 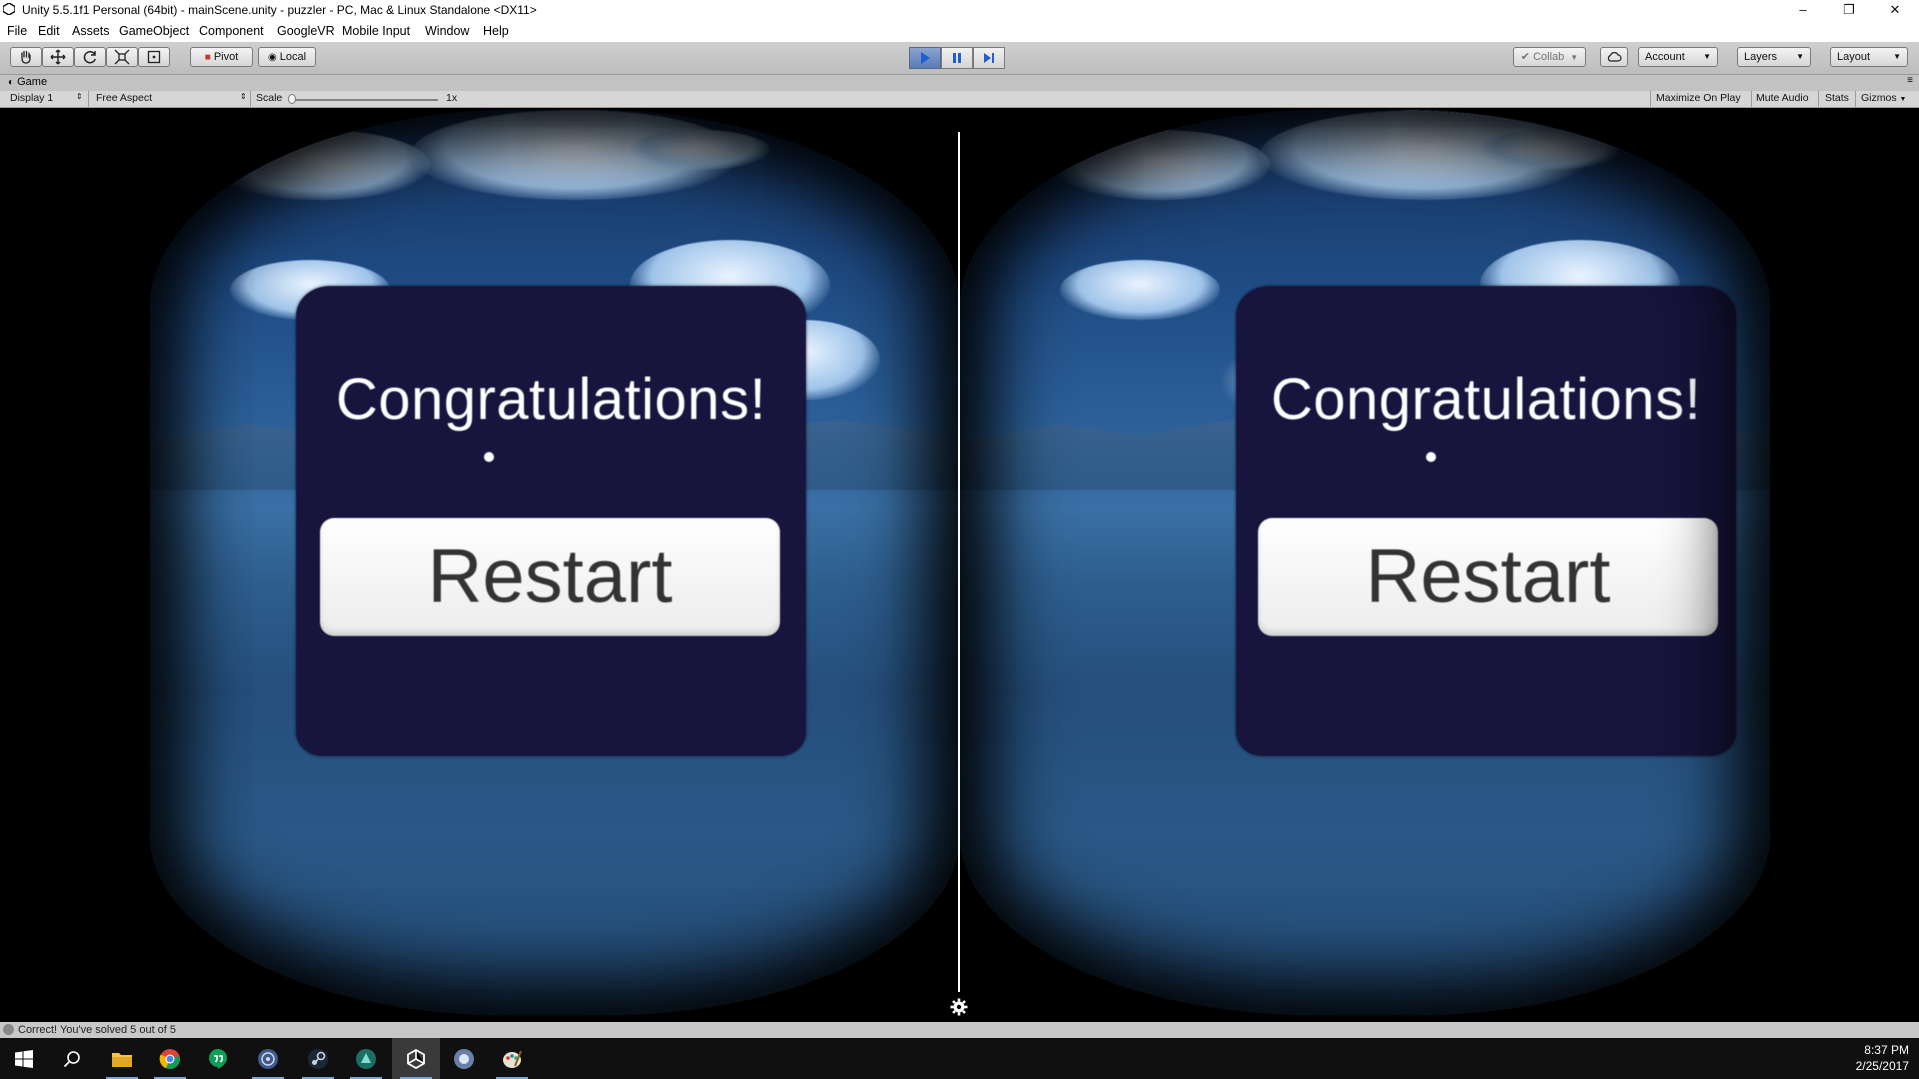 What do you see at coordinates (364, 100) in the screenshot?
I see `scale-slider-track` at bounding box center [364, 100].